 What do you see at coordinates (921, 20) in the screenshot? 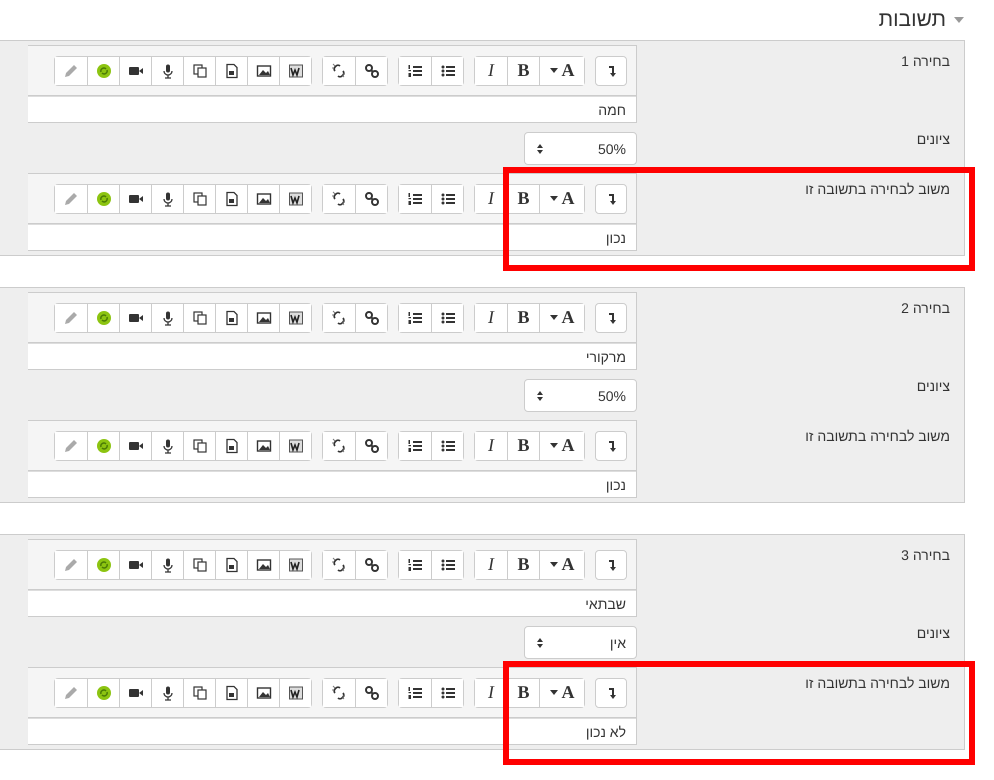
I see `section-toggle: תשובות` at bounding box center [921, 20].